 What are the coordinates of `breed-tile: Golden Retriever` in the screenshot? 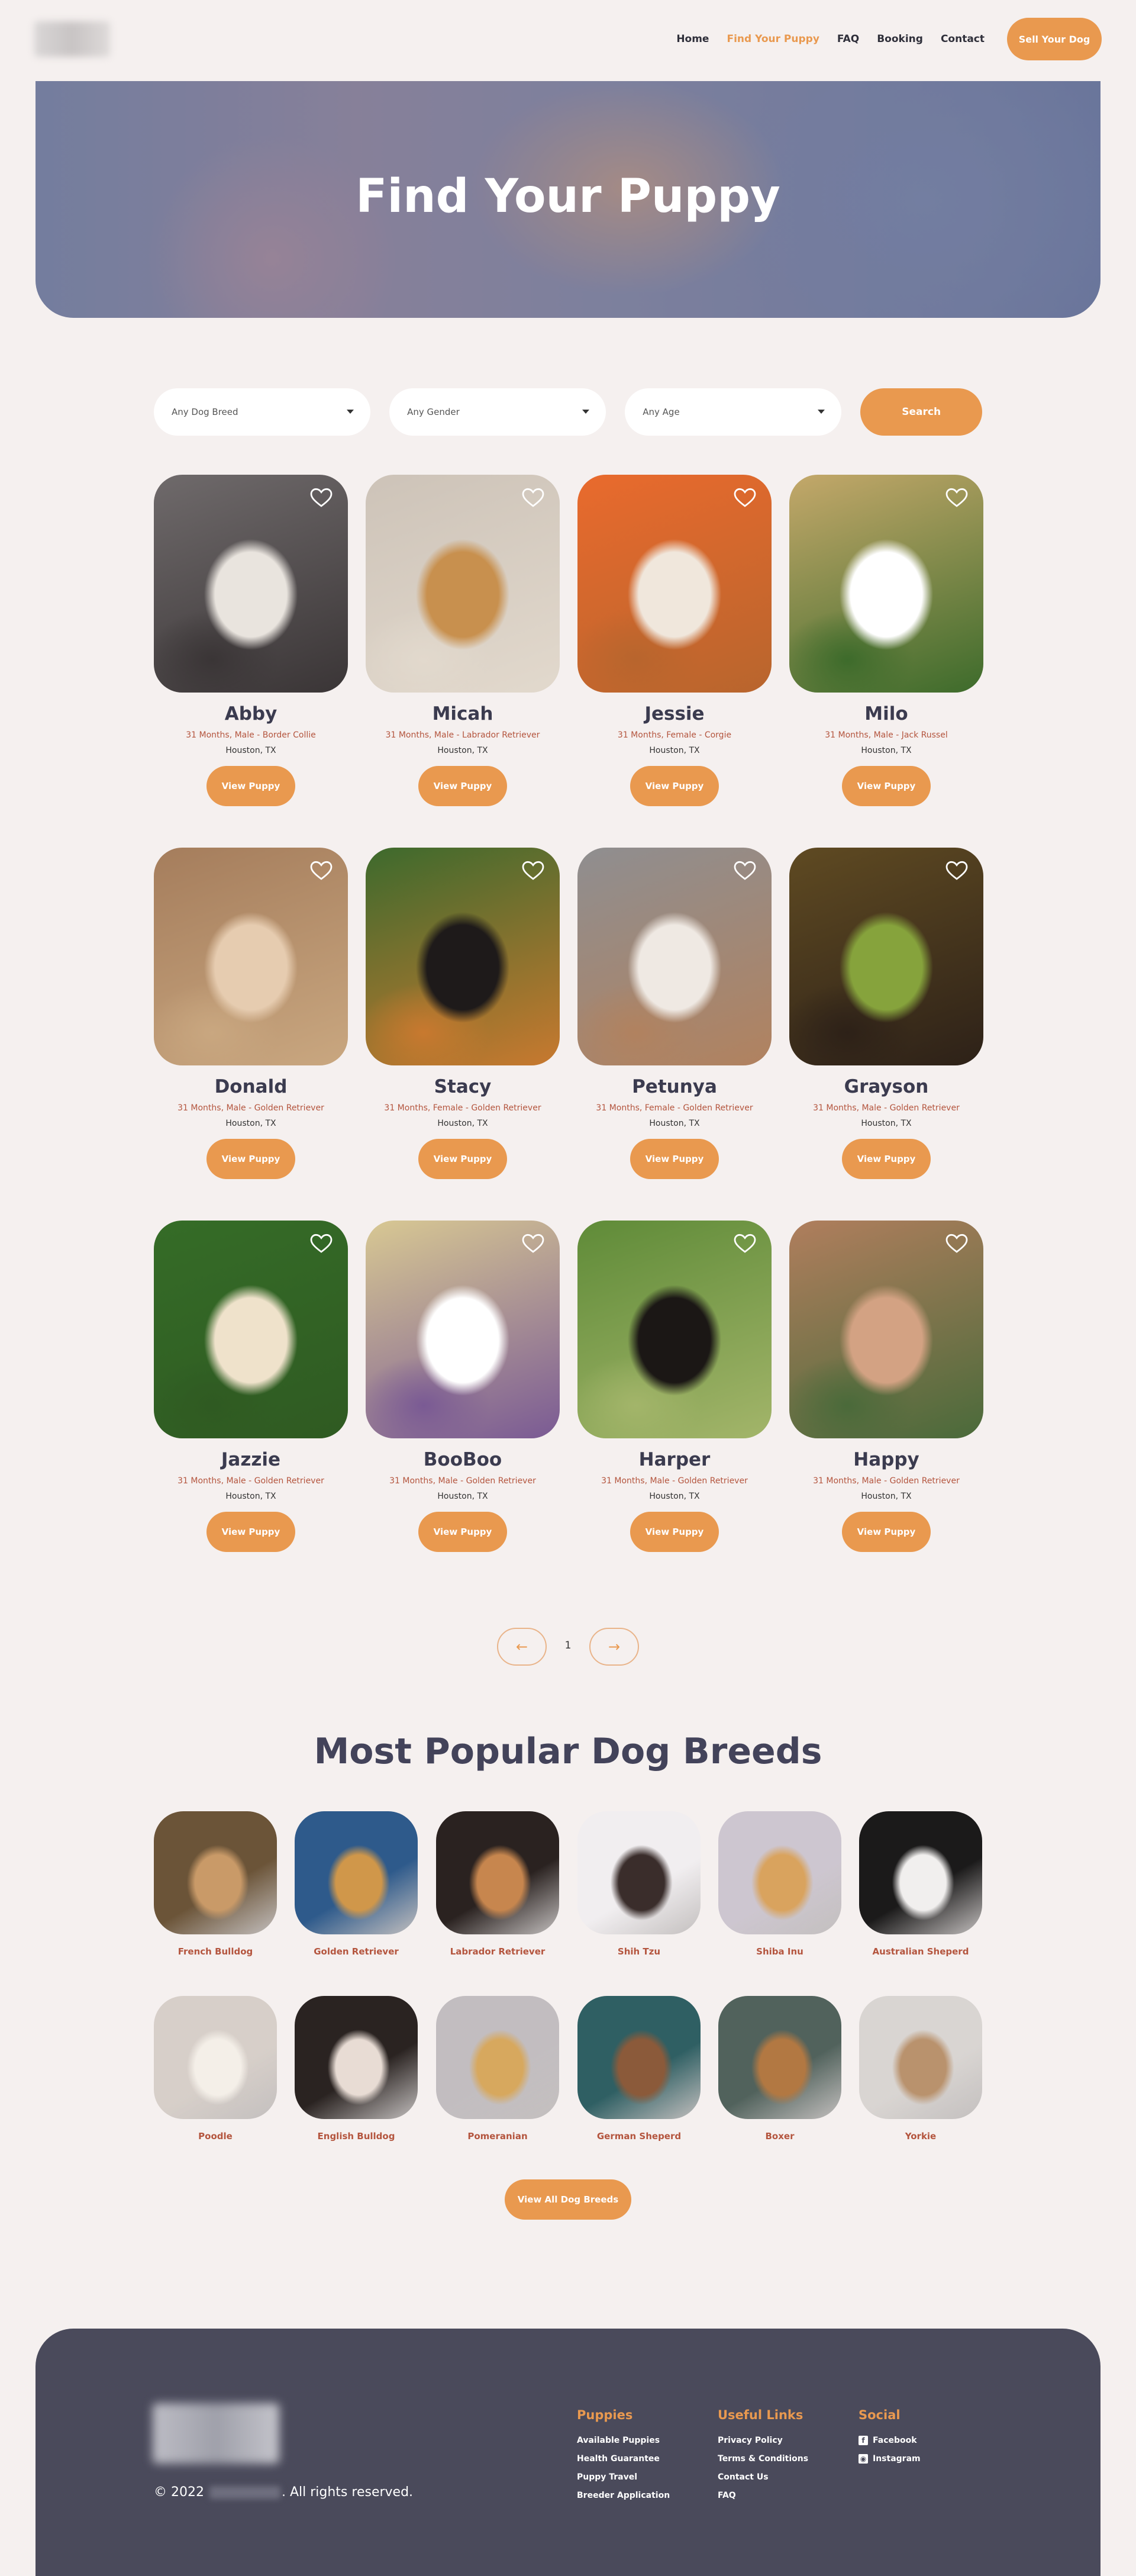 It's located at (356, 1884).